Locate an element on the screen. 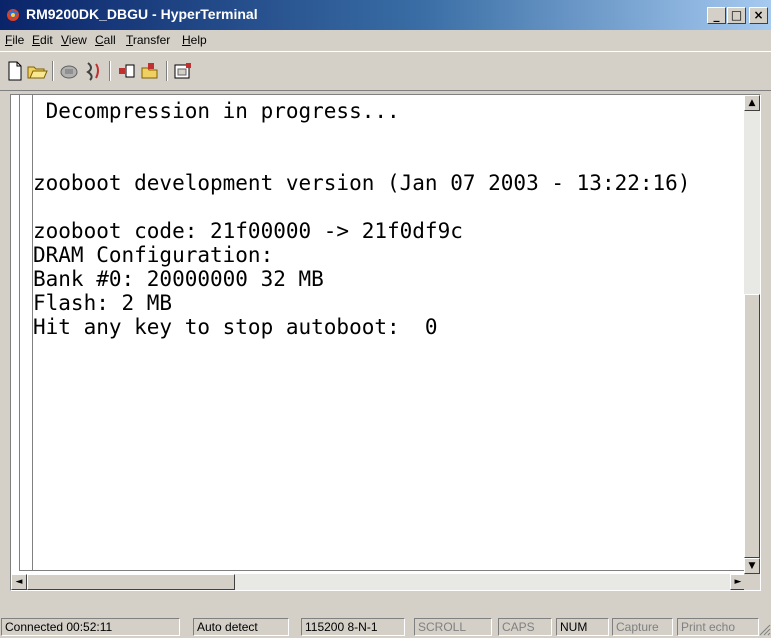 The height and width of the screenshot is (638, 771). resize-grip-icon is located at coordinates (765, 630).